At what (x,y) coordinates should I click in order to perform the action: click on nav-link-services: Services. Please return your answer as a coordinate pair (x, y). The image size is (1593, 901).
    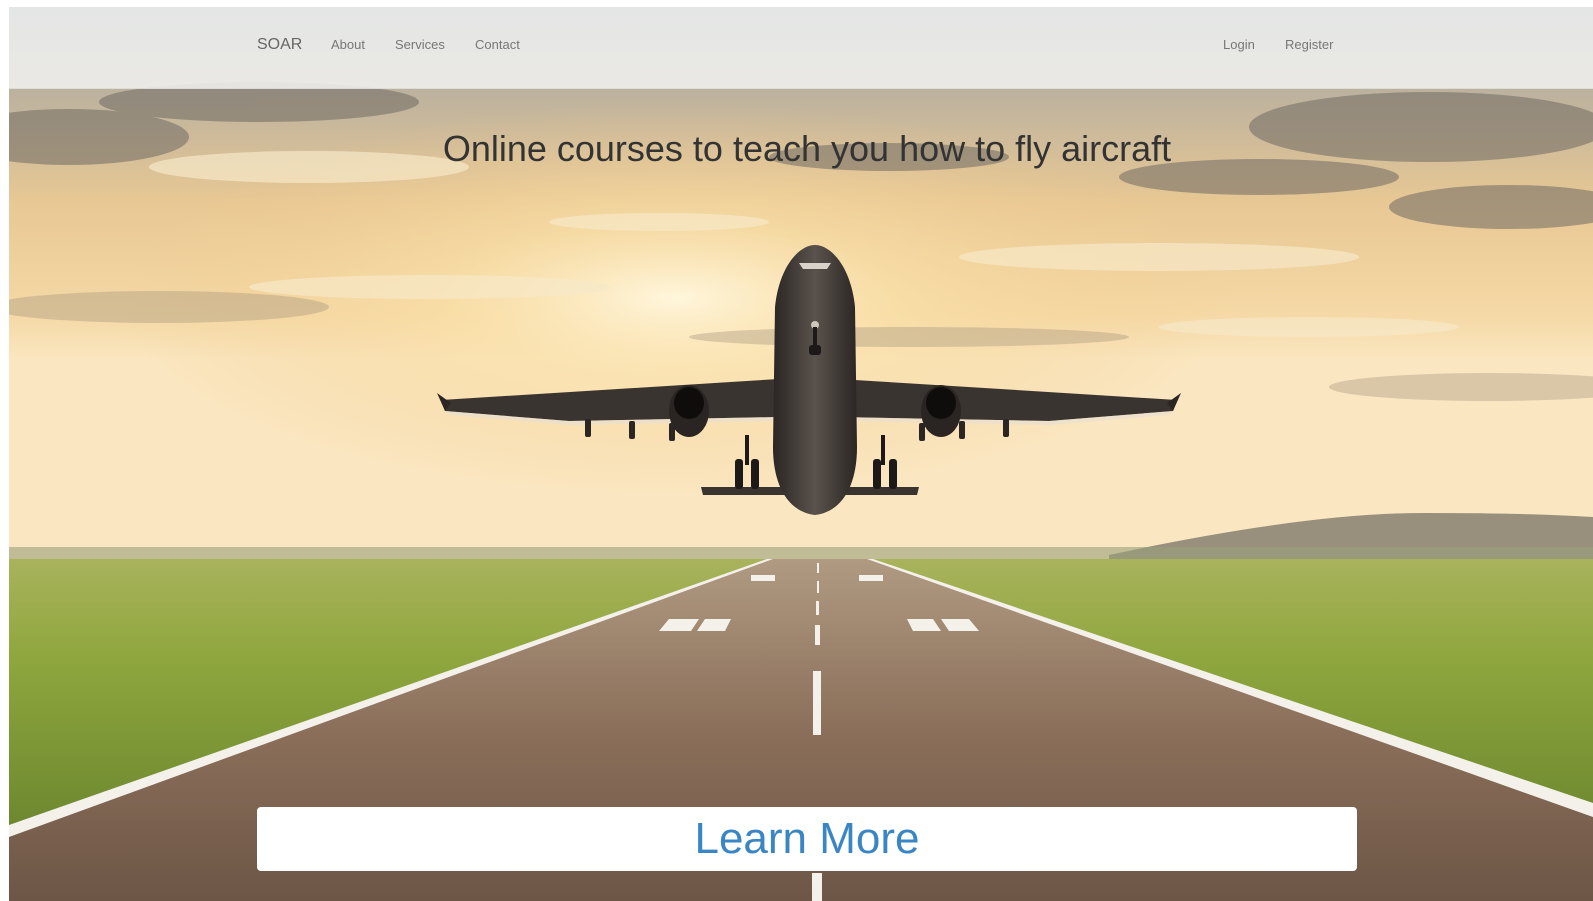
    Looking at the image, I should click on (420, 45).